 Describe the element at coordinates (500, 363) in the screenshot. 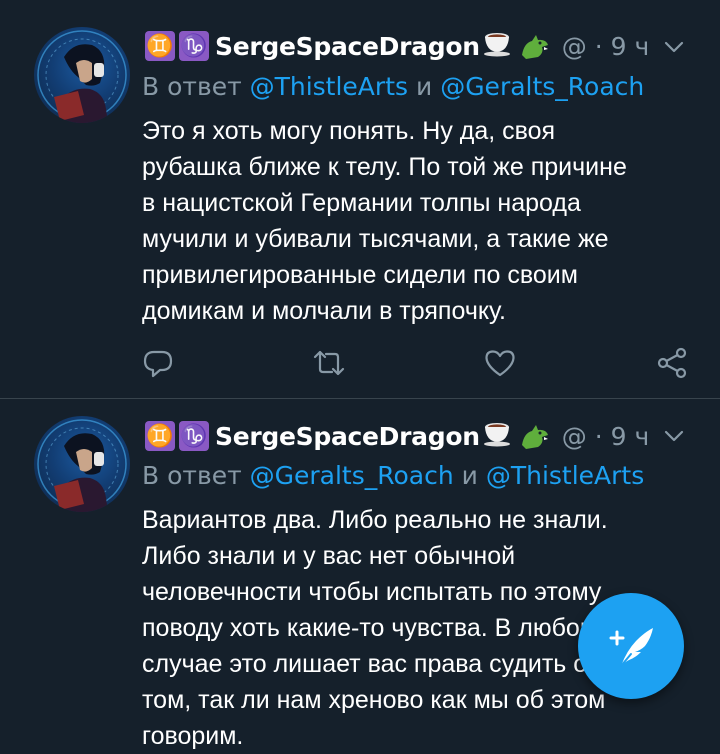

I see `like-icon` at that location.